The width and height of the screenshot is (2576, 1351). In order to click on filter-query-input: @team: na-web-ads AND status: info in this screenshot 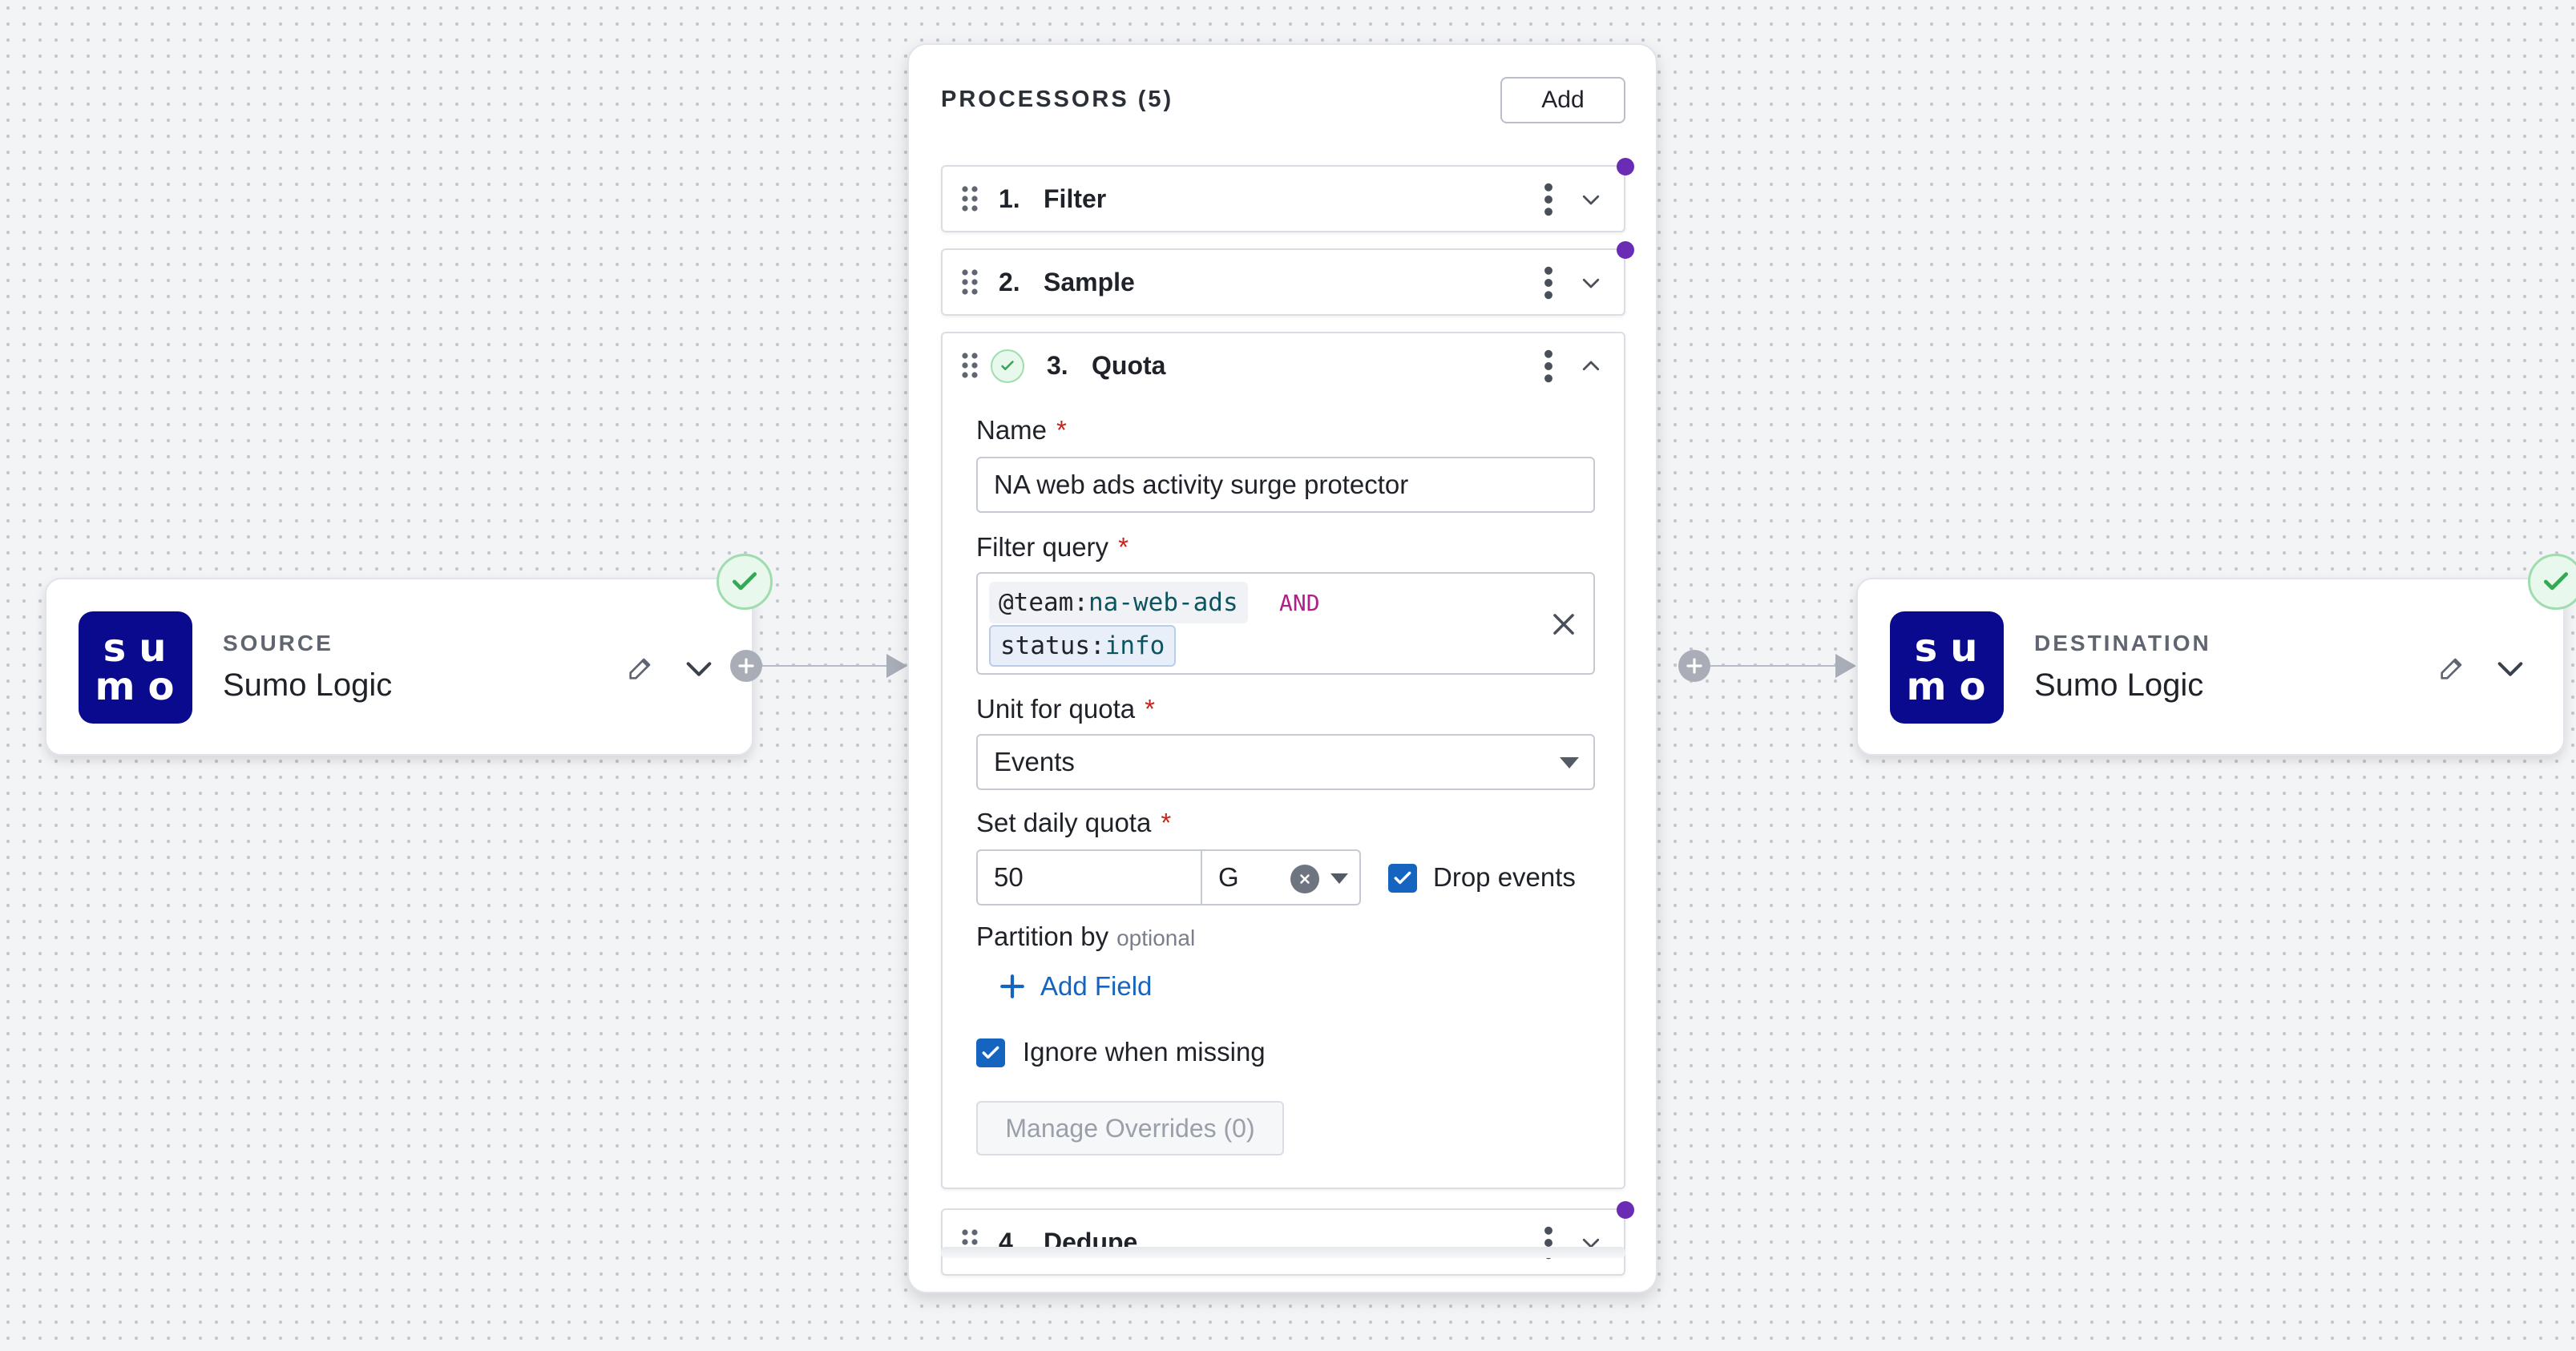, I will do `click(1285, 623)`.